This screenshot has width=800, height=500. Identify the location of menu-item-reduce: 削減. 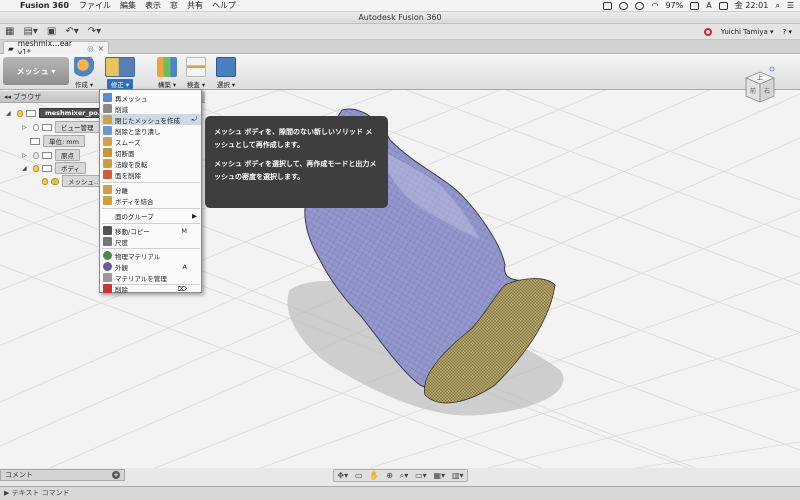
(151, 108).